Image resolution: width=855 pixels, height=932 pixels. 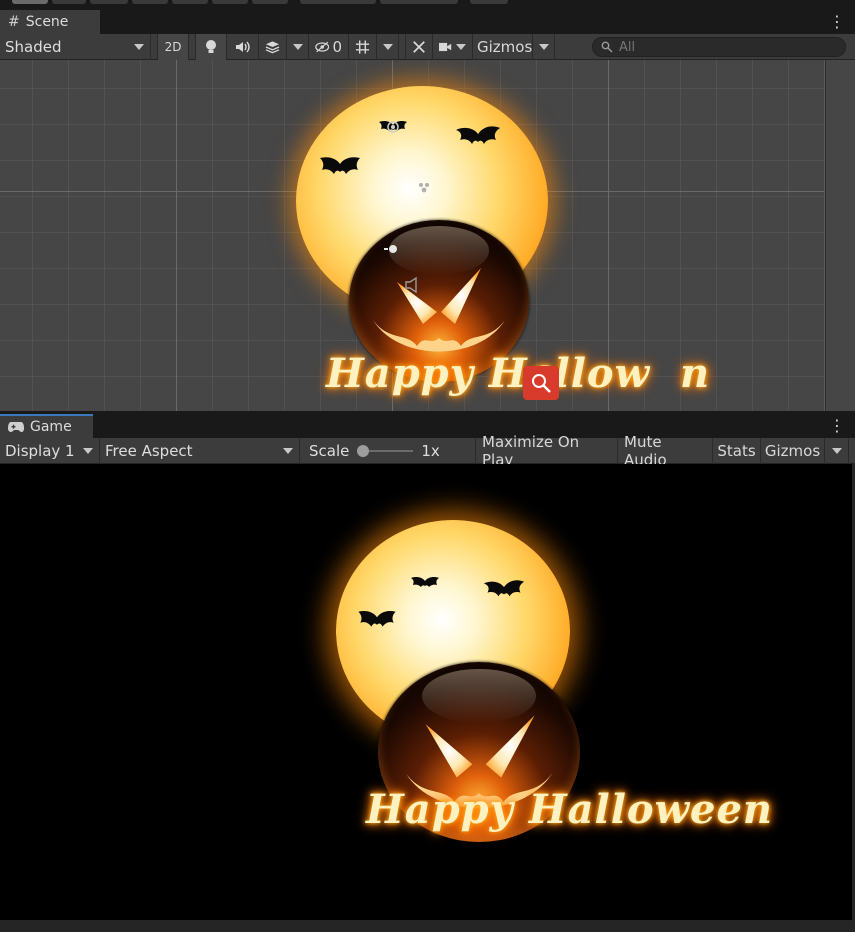 I want to click on stats-label: Stats, so click(x=736, y=450).